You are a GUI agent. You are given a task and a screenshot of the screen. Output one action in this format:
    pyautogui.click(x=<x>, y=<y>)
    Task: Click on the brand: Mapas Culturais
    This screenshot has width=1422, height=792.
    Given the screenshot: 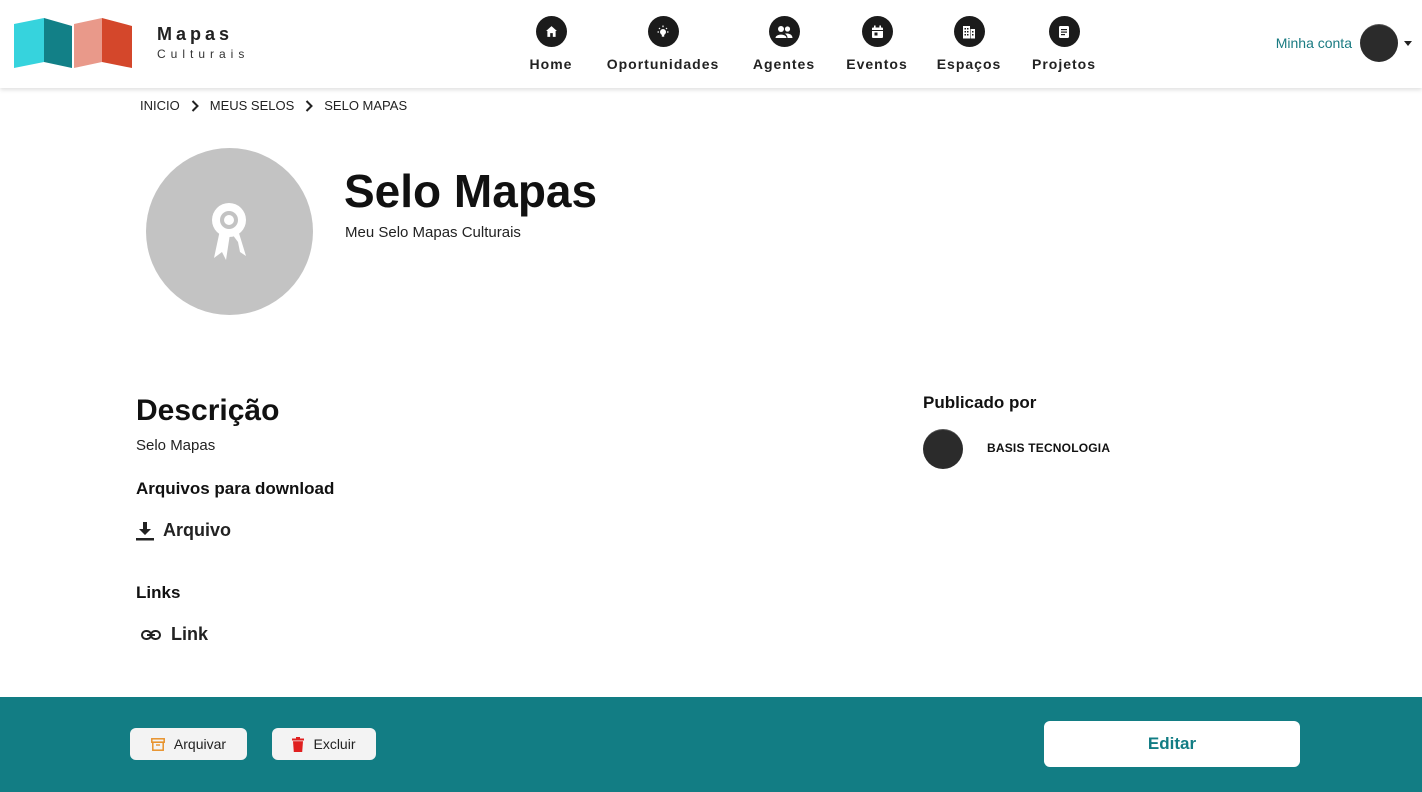 What is the action you would take?
    pyautogui.click(x=203, y=42)
    